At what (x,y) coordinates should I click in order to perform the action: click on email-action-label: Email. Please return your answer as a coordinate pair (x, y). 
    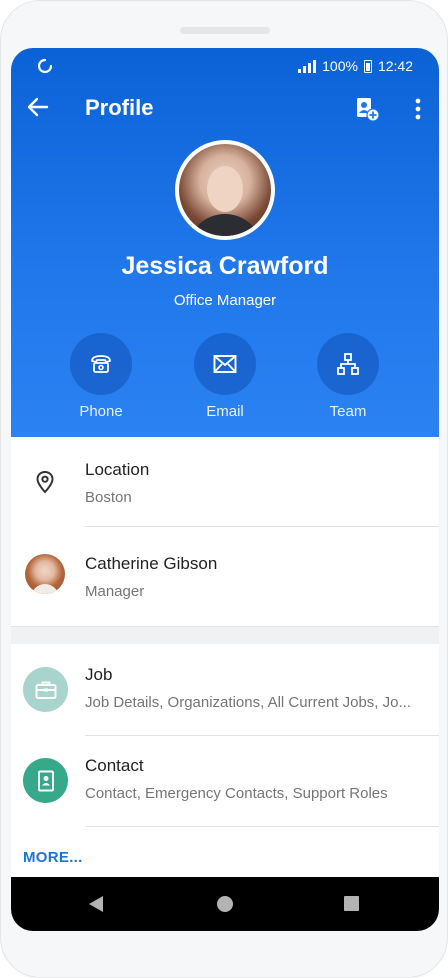
    Looking at the image, I should click on (225, 411).